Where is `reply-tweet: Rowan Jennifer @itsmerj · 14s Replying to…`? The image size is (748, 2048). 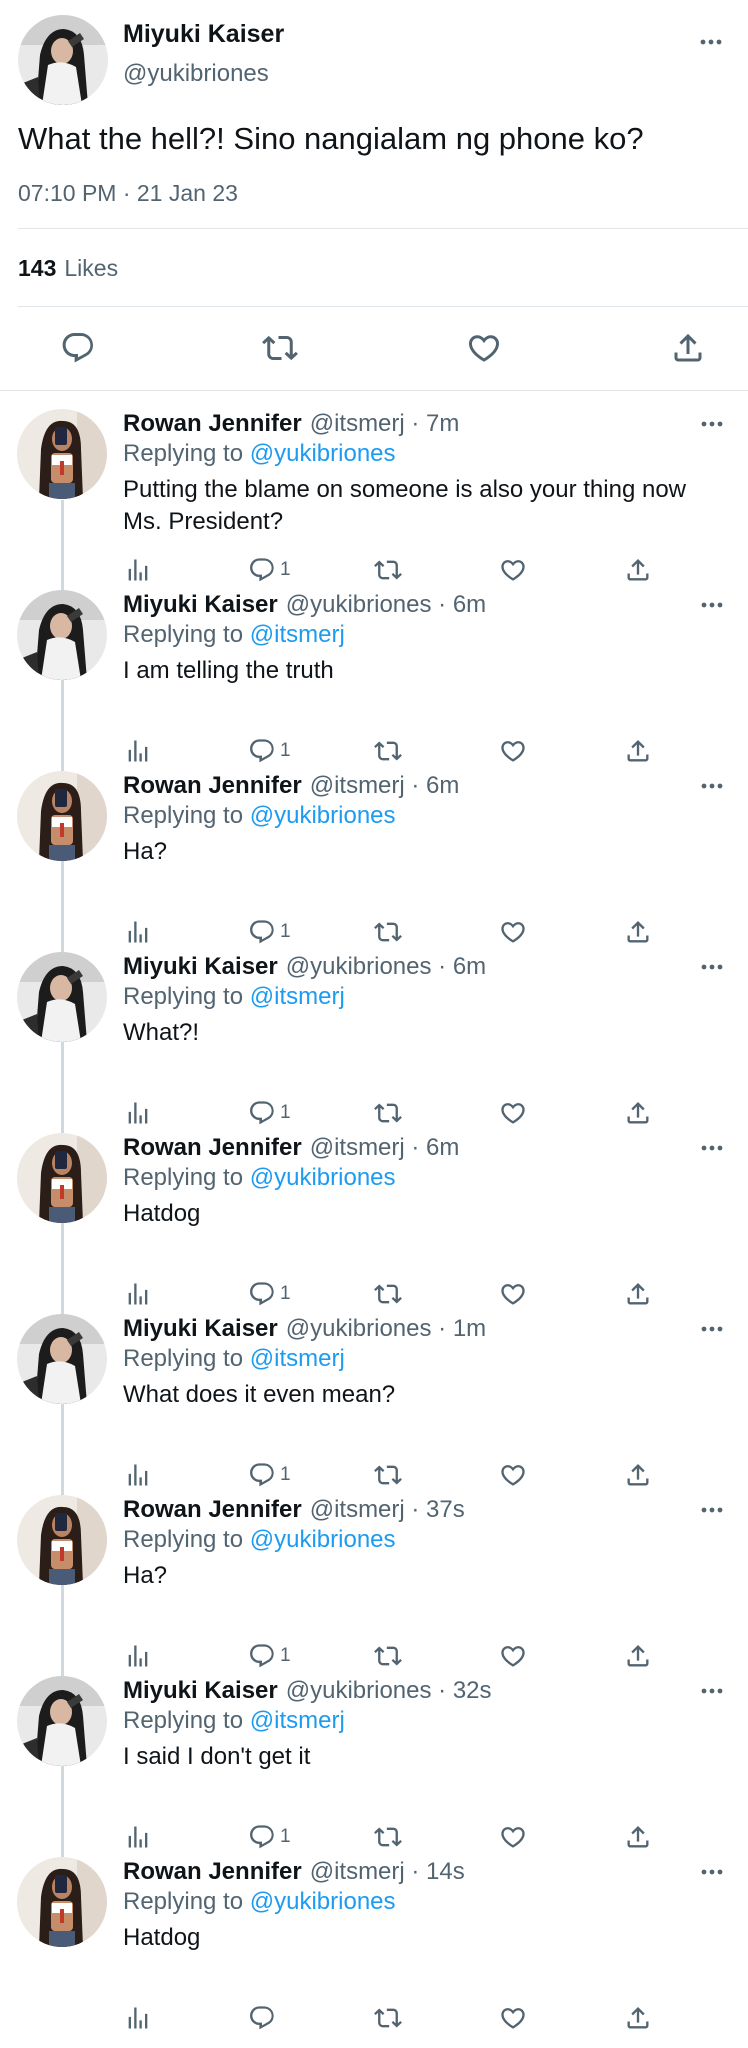 reply-tweet: Rowan Jennifer @itsmerj · 14s Replying to… is located at coordinates (374, 1940).